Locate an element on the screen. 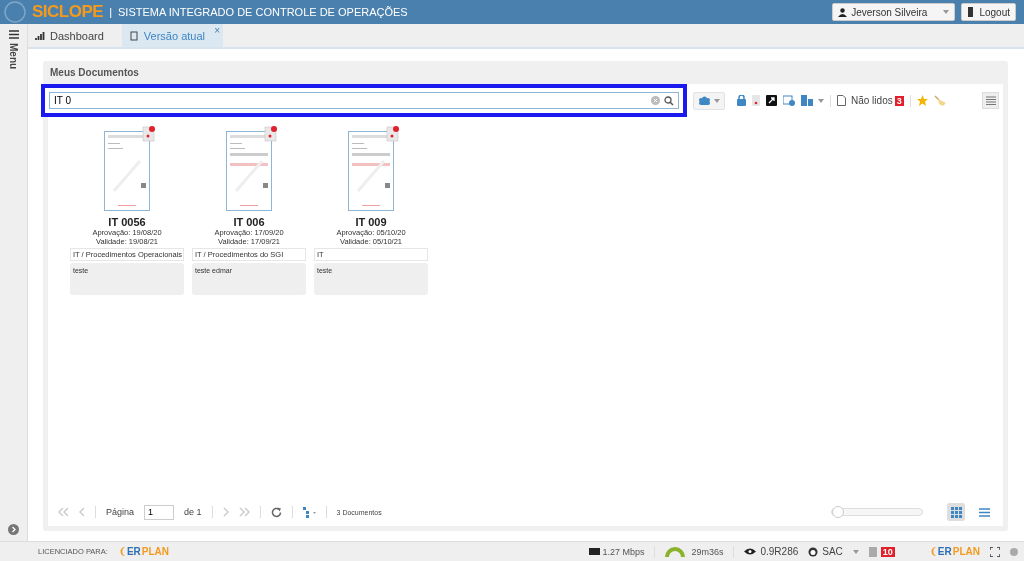 The width and height of the screenshot is (1024, 561). document-code: IT 009 is located at coordinates (371, 222).